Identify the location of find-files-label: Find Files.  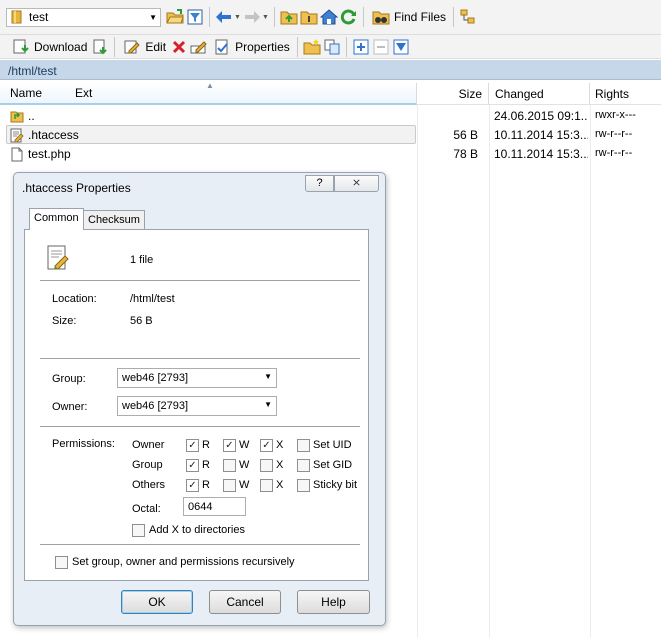
(420, 17).